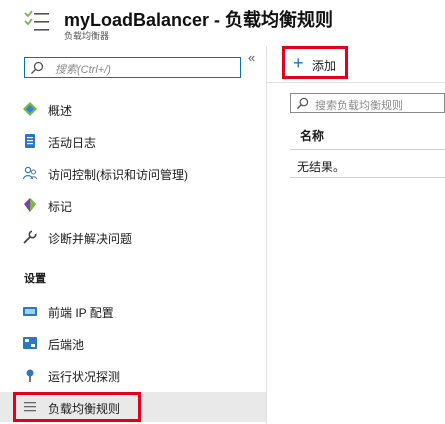  I want to click on sidebar-item-diagnose: 诊断并解决问题, so click(133, 237).